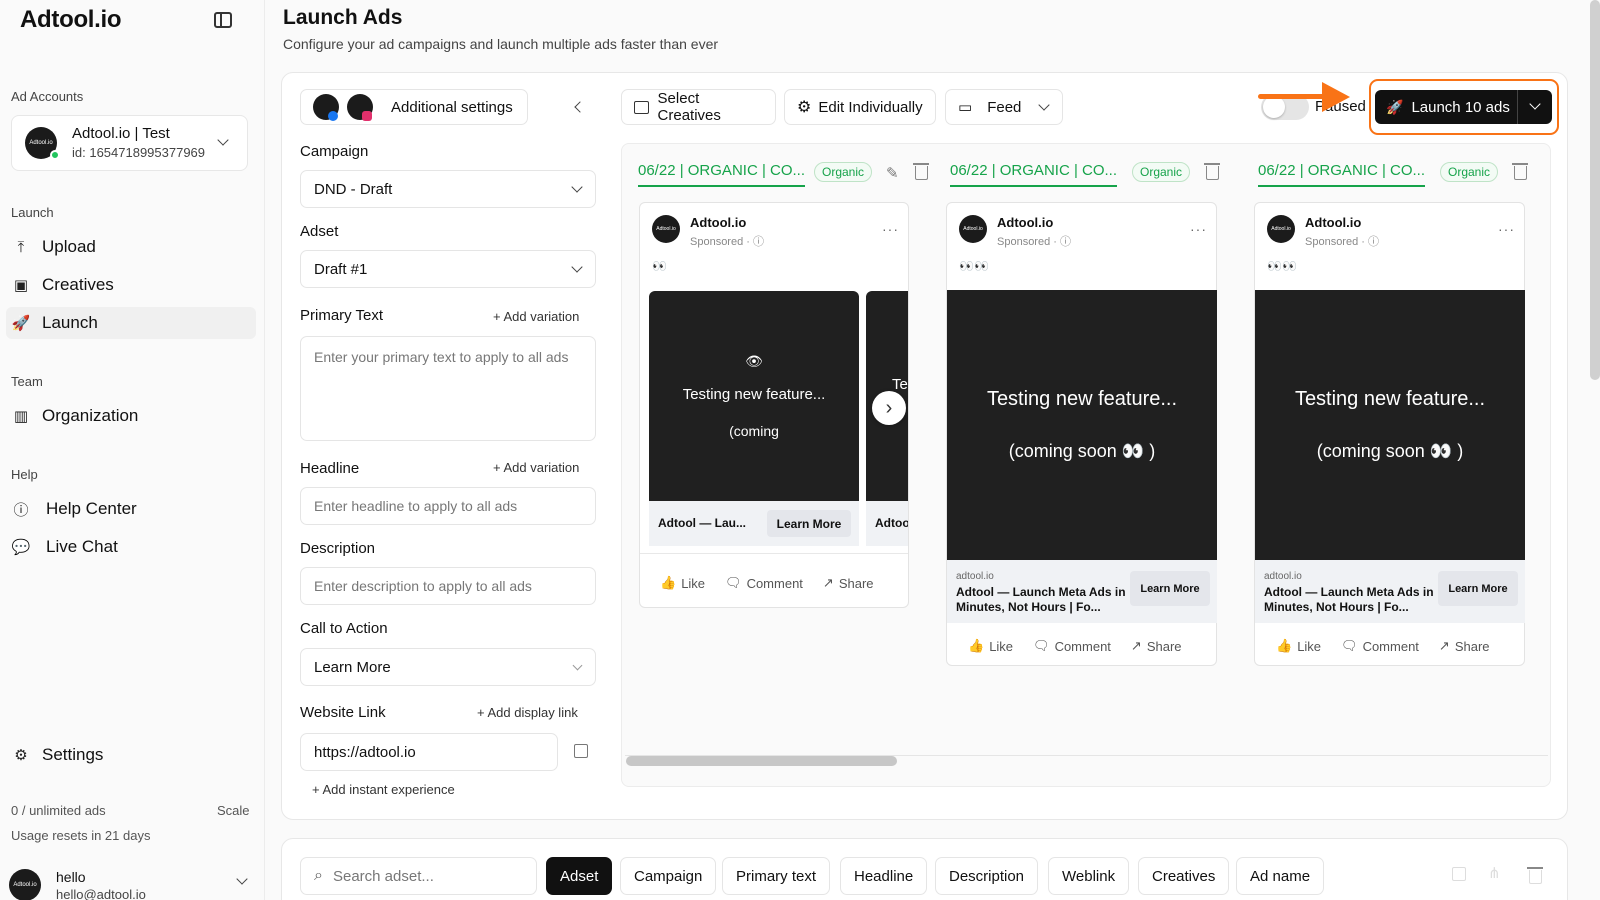 This screenshot has width=1600, height=900. Describe the element at coordinates (233, 810) in the screenshot. I see `scale-link: Scale` at that location.